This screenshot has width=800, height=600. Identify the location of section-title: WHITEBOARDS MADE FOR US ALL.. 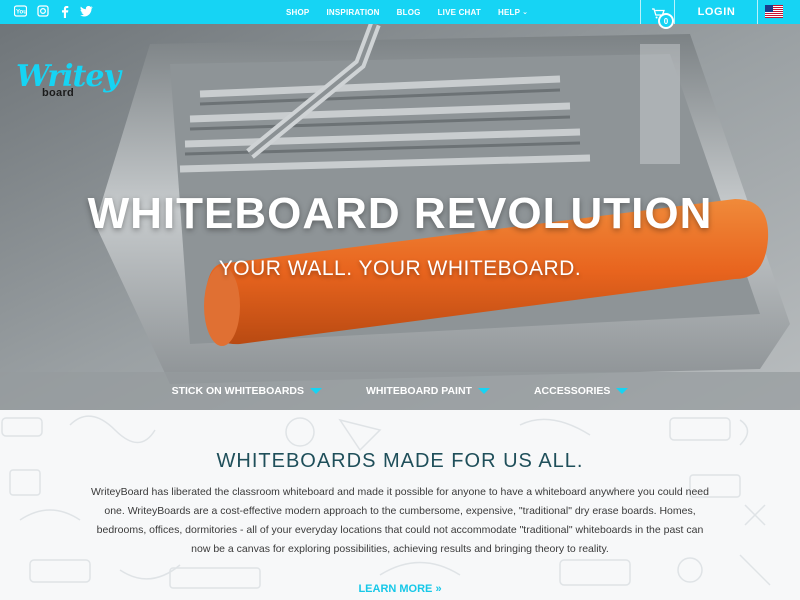
(400, 461).